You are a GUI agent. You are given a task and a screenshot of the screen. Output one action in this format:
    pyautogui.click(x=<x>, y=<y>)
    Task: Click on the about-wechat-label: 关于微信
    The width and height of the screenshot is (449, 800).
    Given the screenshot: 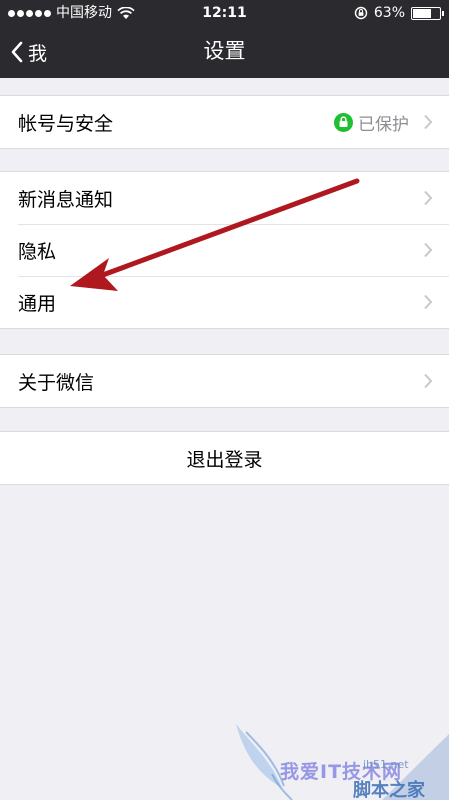 What is the action you would take?
    pyautogui.click(x=56, y=382)
    